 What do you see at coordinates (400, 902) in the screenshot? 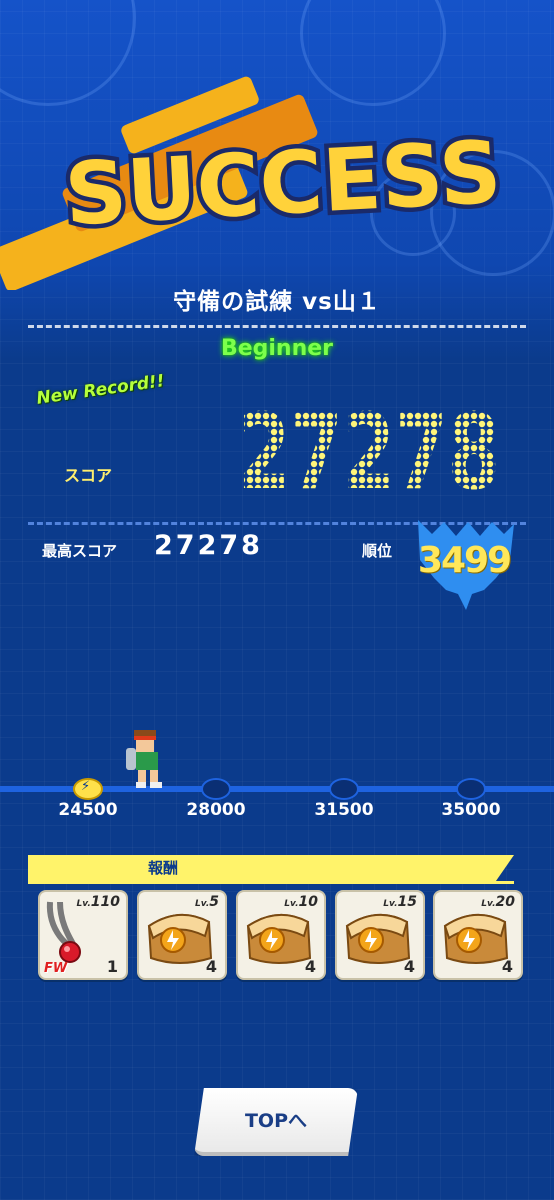
I see `reward-level: Lv.15` at bounding box center [400, 902].